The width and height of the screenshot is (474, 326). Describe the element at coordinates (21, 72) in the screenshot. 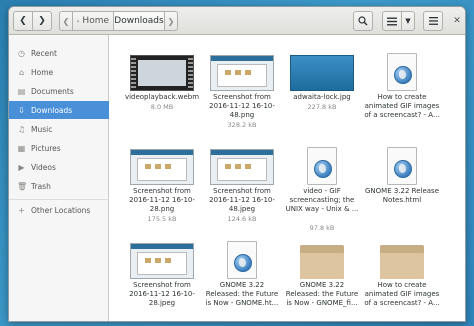

I see `home-icon: ⌂` at that location.